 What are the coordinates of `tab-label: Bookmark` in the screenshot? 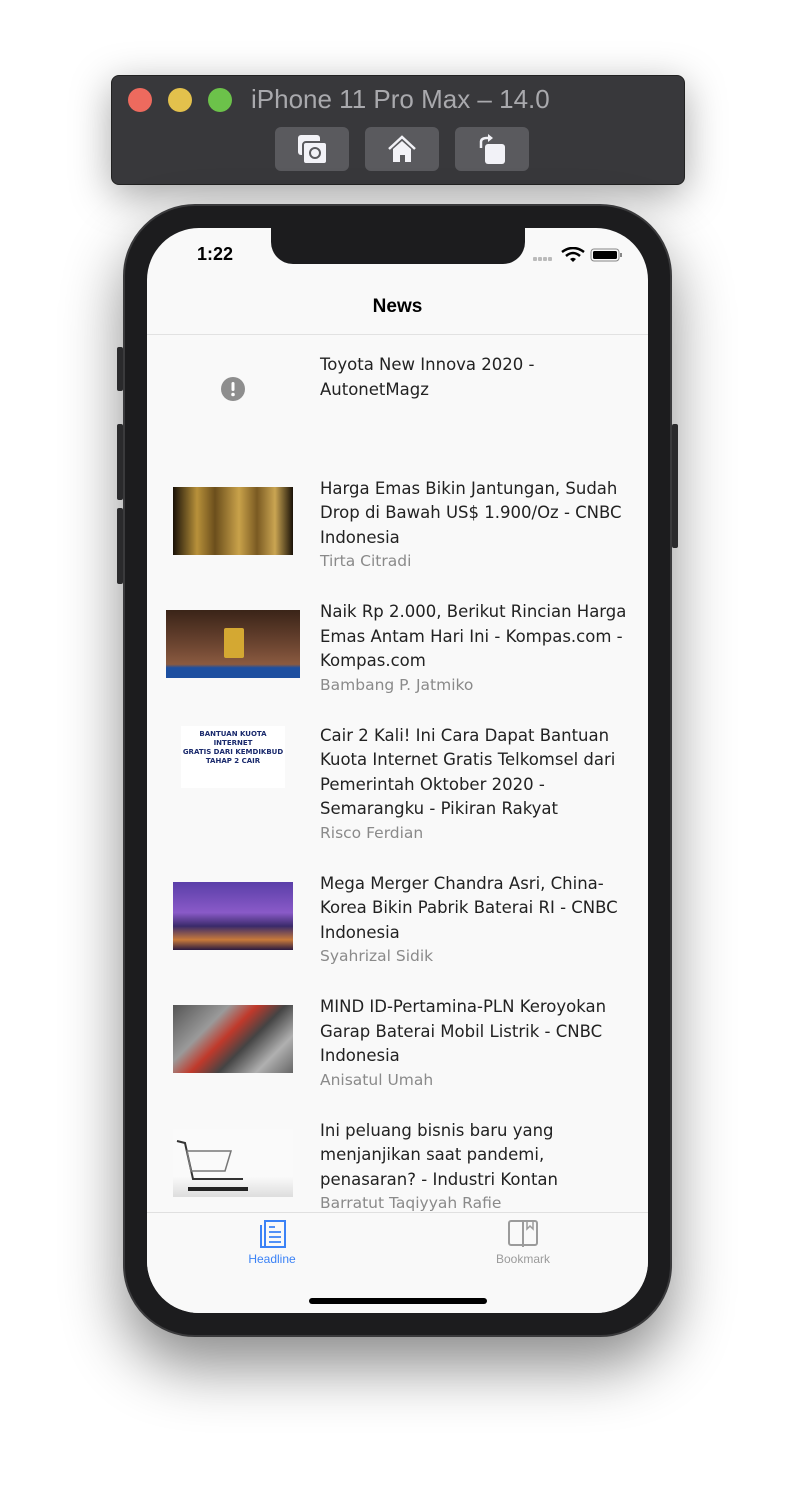 It's located at (523, 1259).